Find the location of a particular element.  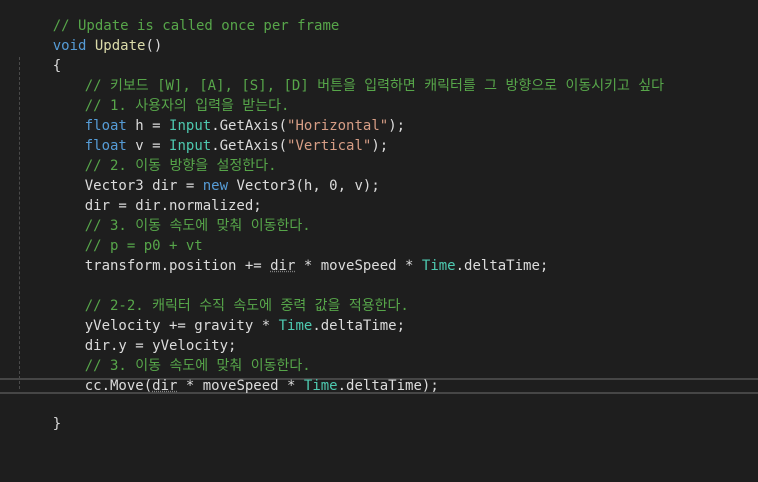

code-line-9: Vector3 dir = new Vector3(h, 0, v); is located at coordinates (379, 175).